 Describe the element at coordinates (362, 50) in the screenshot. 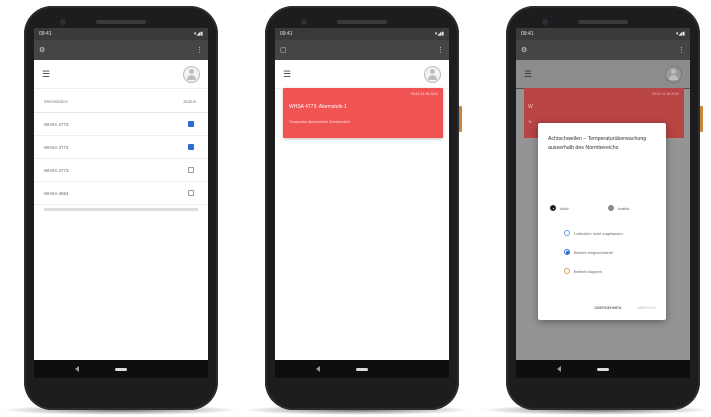

I see `app-bar: ▢ ⋮` at that location.